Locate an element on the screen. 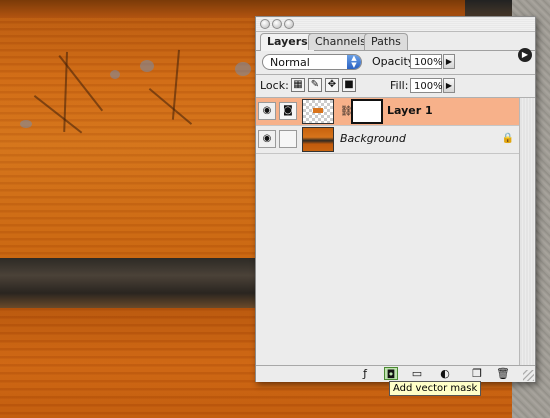 The width and height of the screenshot is (550, 418). tab-layers: Layers is located at coordinates (287, 42).